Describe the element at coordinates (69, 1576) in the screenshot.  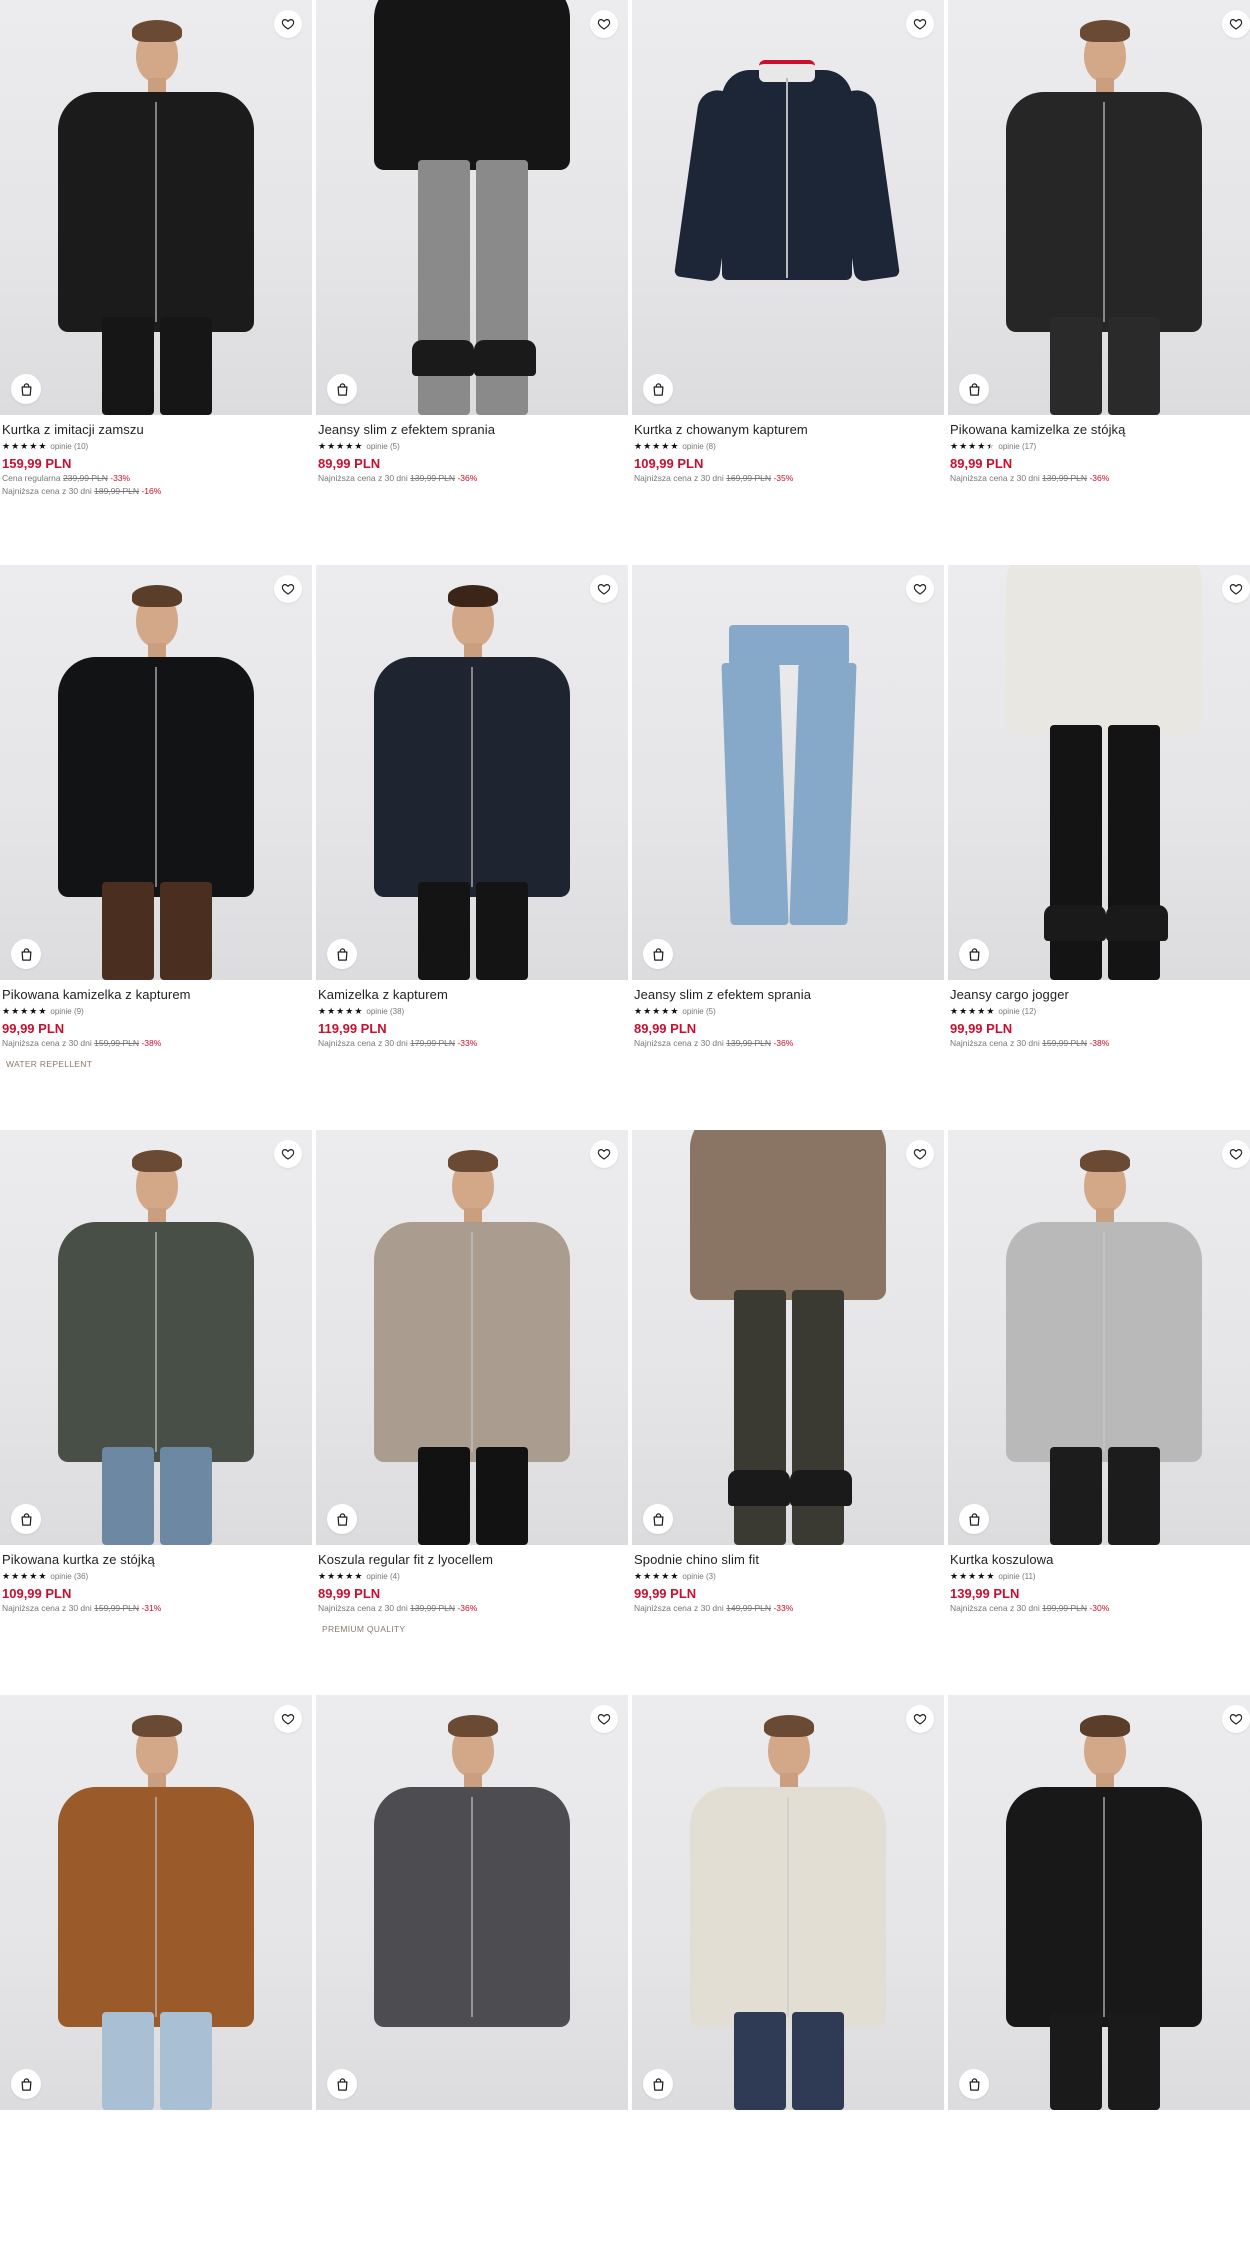
I see `review-count: opinie (36)` at that location.